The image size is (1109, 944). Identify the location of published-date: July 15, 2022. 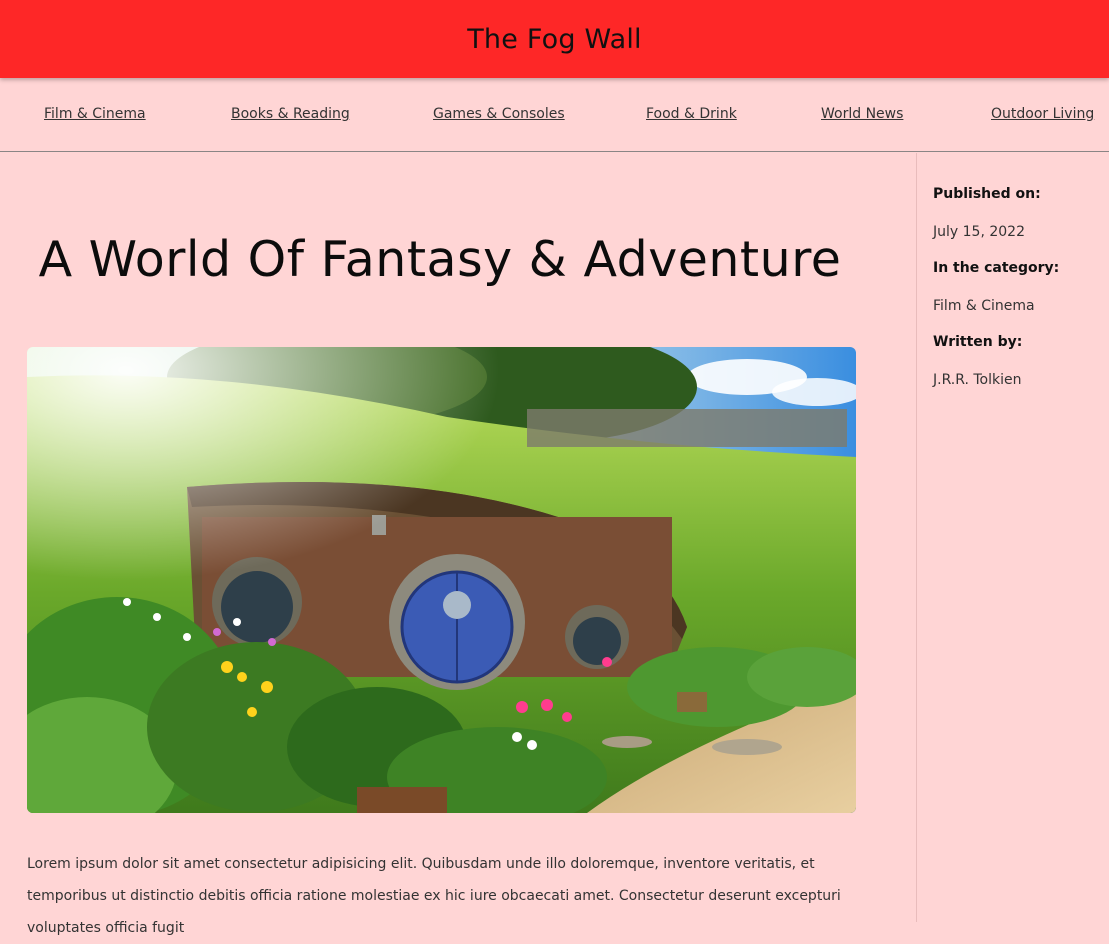
(979, 232).